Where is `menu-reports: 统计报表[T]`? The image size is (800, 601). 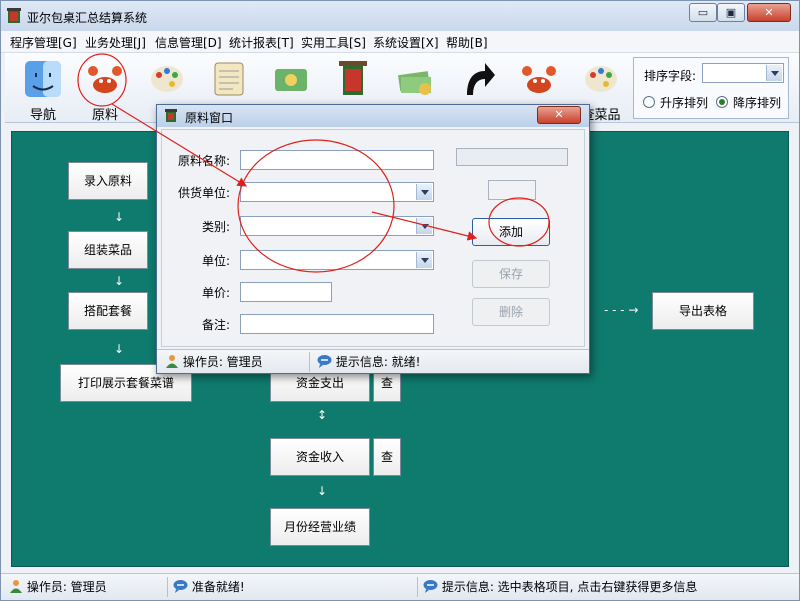 menu-reports: 统计报表[T] is located at coordinates (261, 42).